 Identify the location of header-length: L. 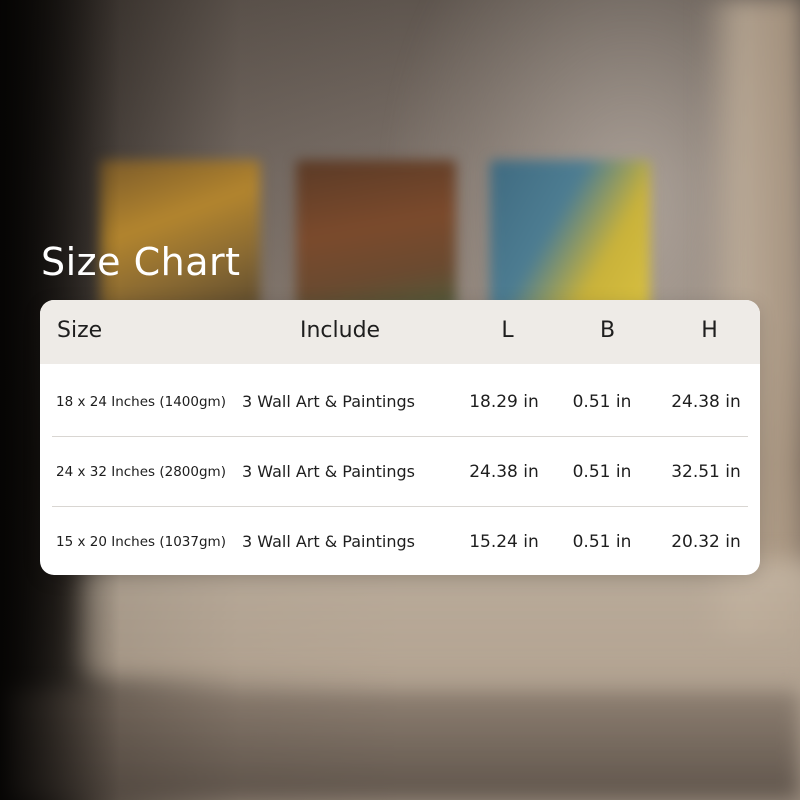
(507, 330).